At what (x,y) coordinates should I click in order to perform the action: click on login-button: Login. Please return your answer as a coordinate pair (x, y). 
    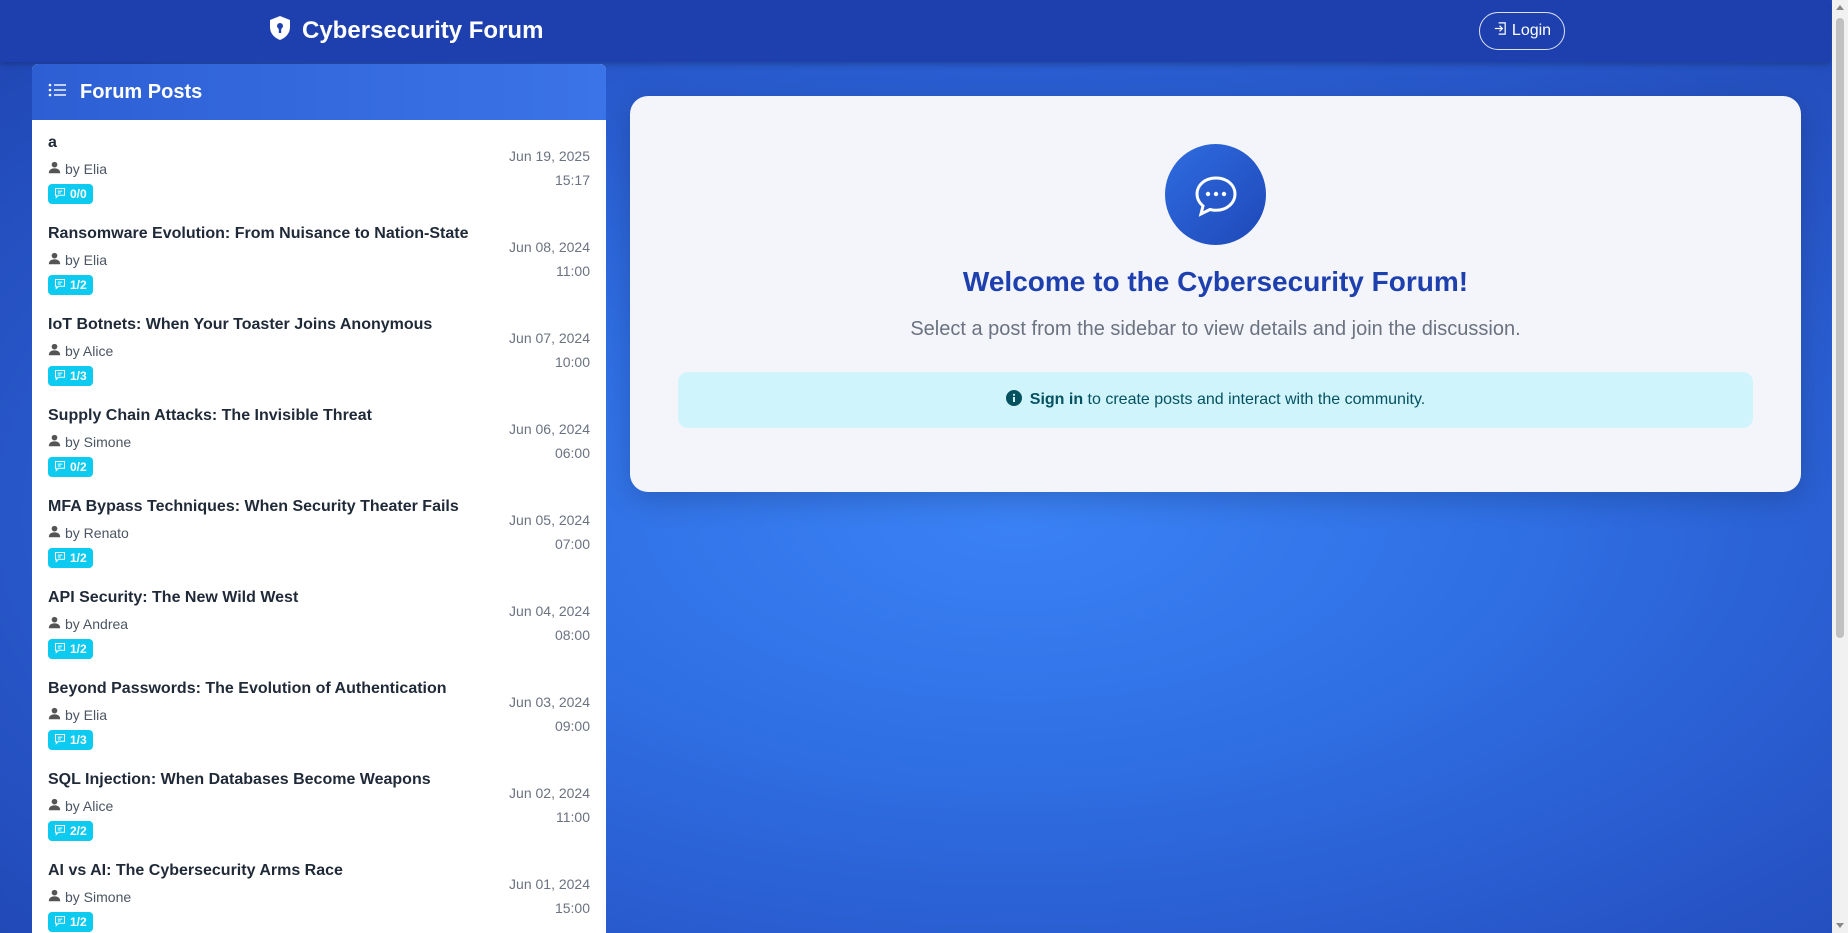
    Looking at the image, I should click on (1522, 31).